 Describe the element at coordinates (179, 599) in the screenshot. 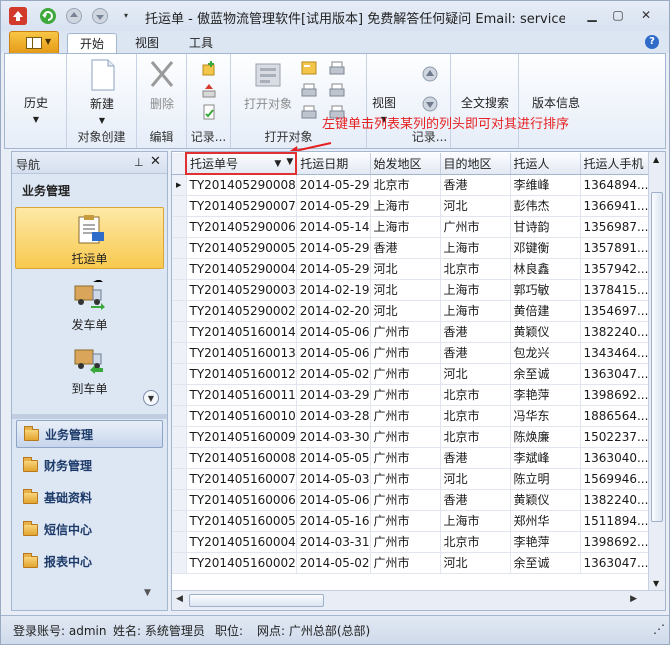

I see `scroll-left-icon: ◀` at that location.